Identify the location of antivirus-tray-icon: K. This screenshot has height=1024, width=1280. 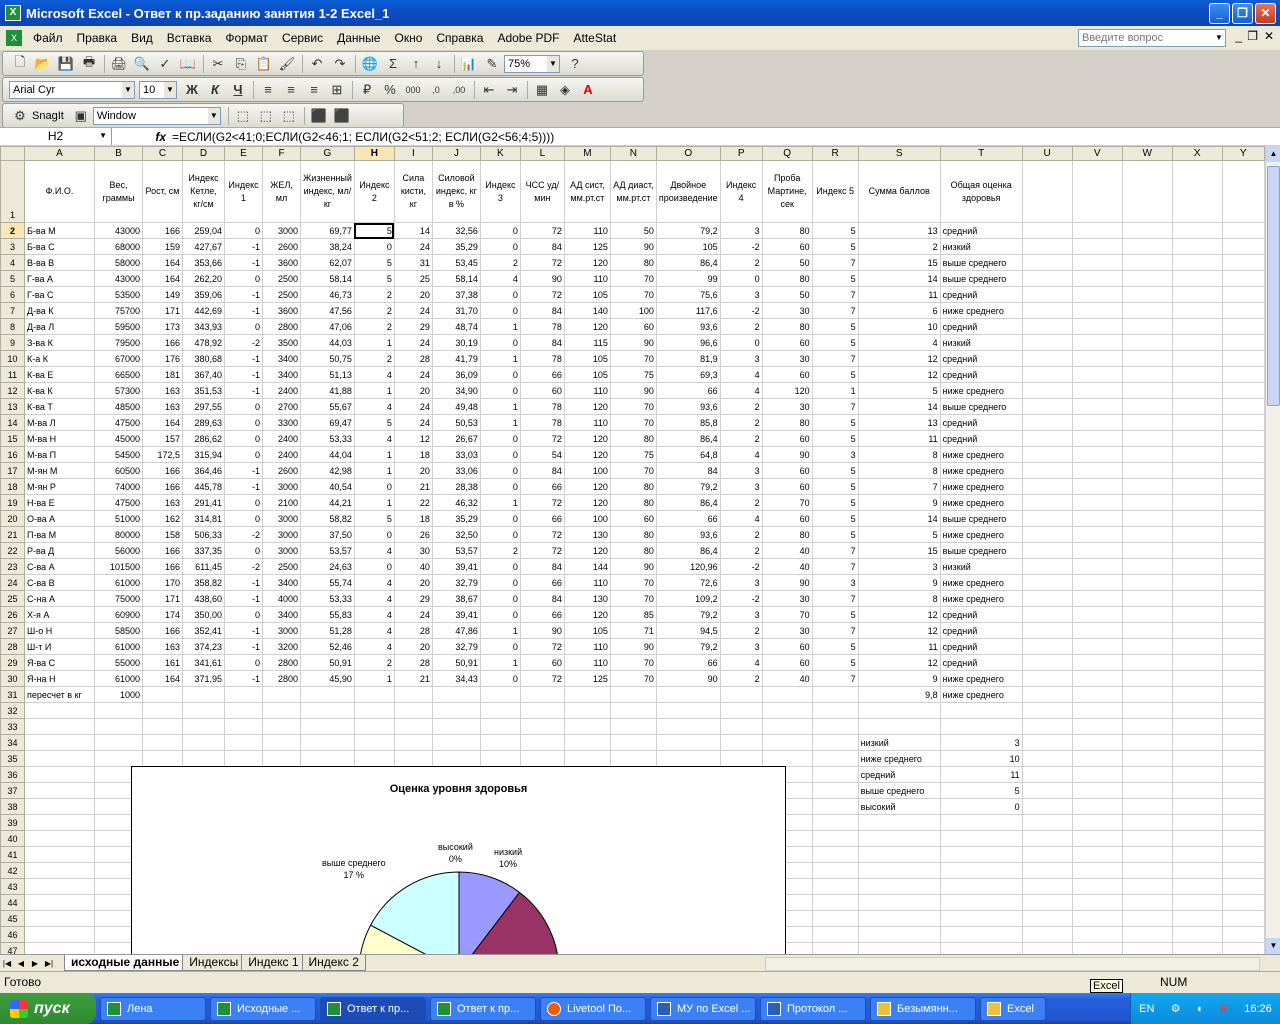
(1224, 1009).